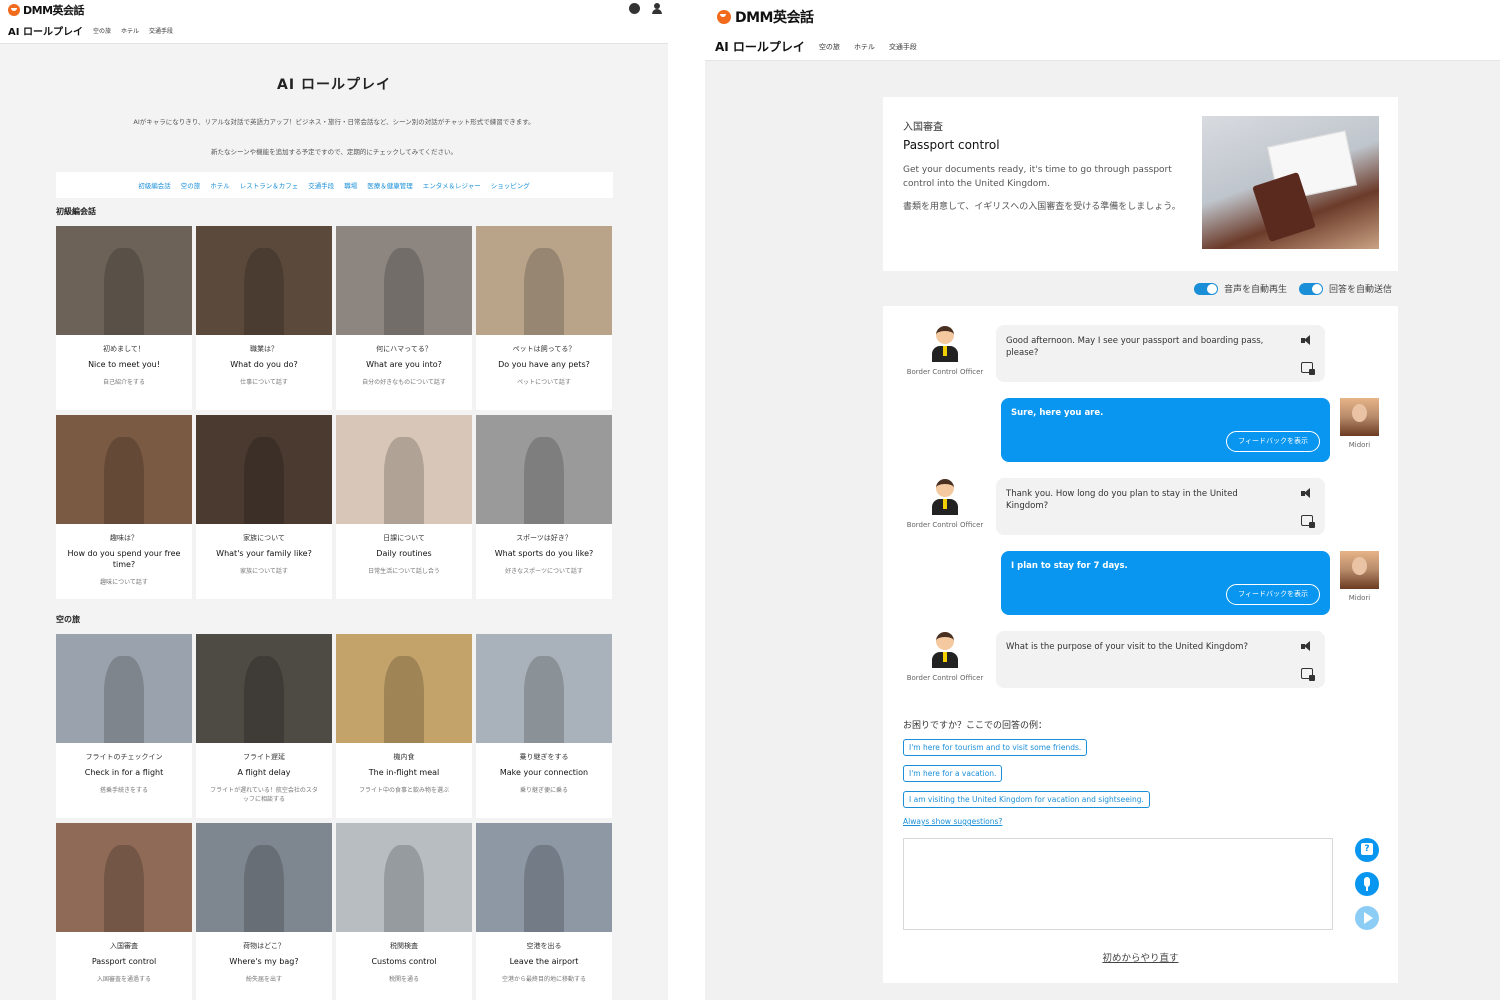  Describe the element at coordinates (154, 185) in the screenshot. I see `category-link: 初級編会話` at that location.